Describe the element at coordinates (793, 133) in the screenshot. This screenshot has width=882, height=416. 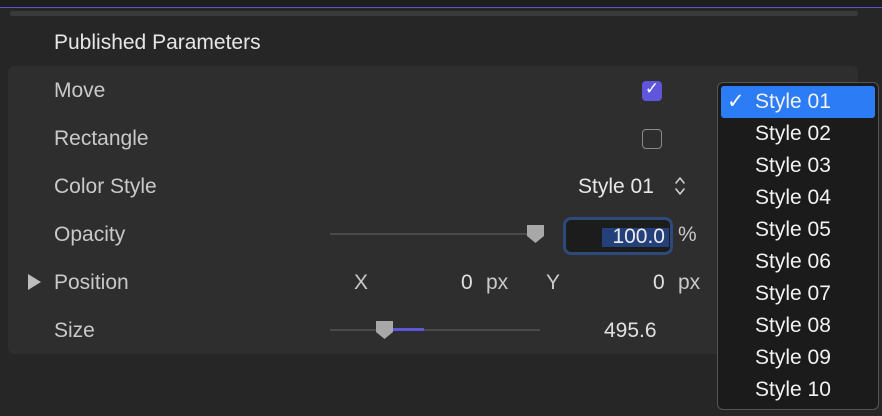
I see `menu-item-label: Style 02` at that location.